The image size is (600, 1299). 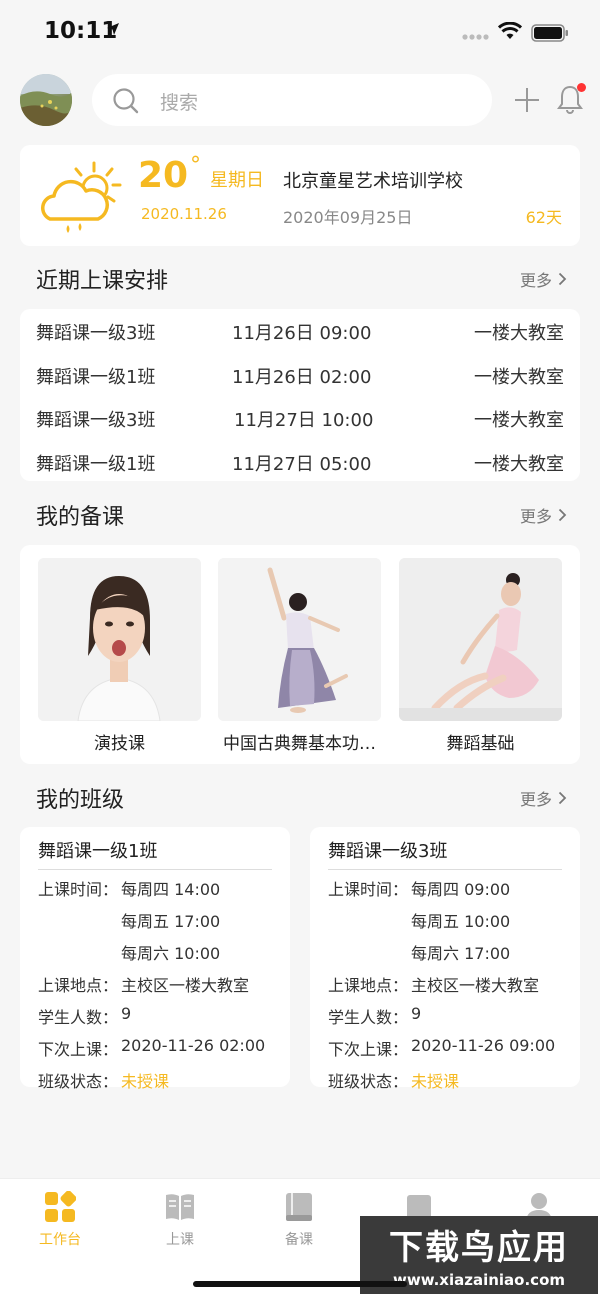 I want to click on weather-date: 2020.11.26, so click(x=184, y=214).